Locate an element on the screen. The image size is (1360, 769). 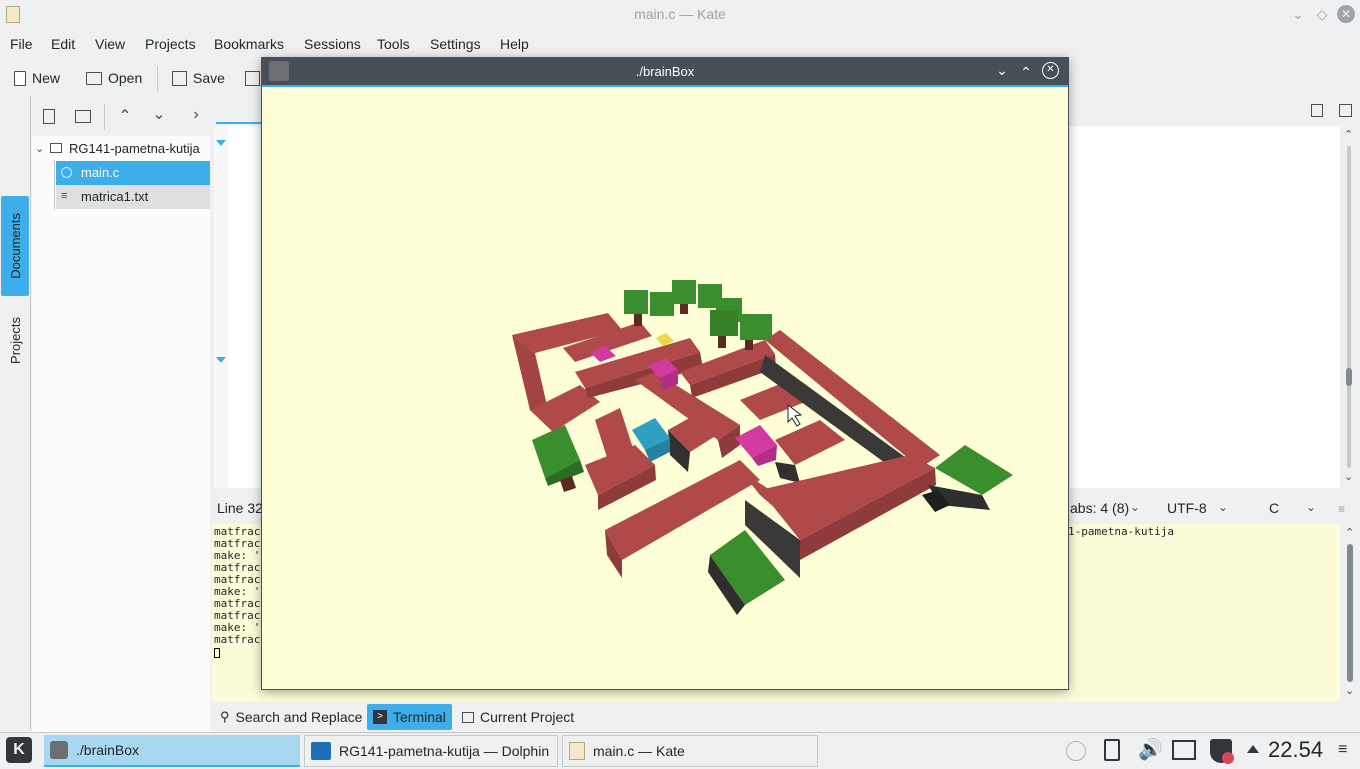
next-document-icon: ⌄ is located at coordinates (159, 113).